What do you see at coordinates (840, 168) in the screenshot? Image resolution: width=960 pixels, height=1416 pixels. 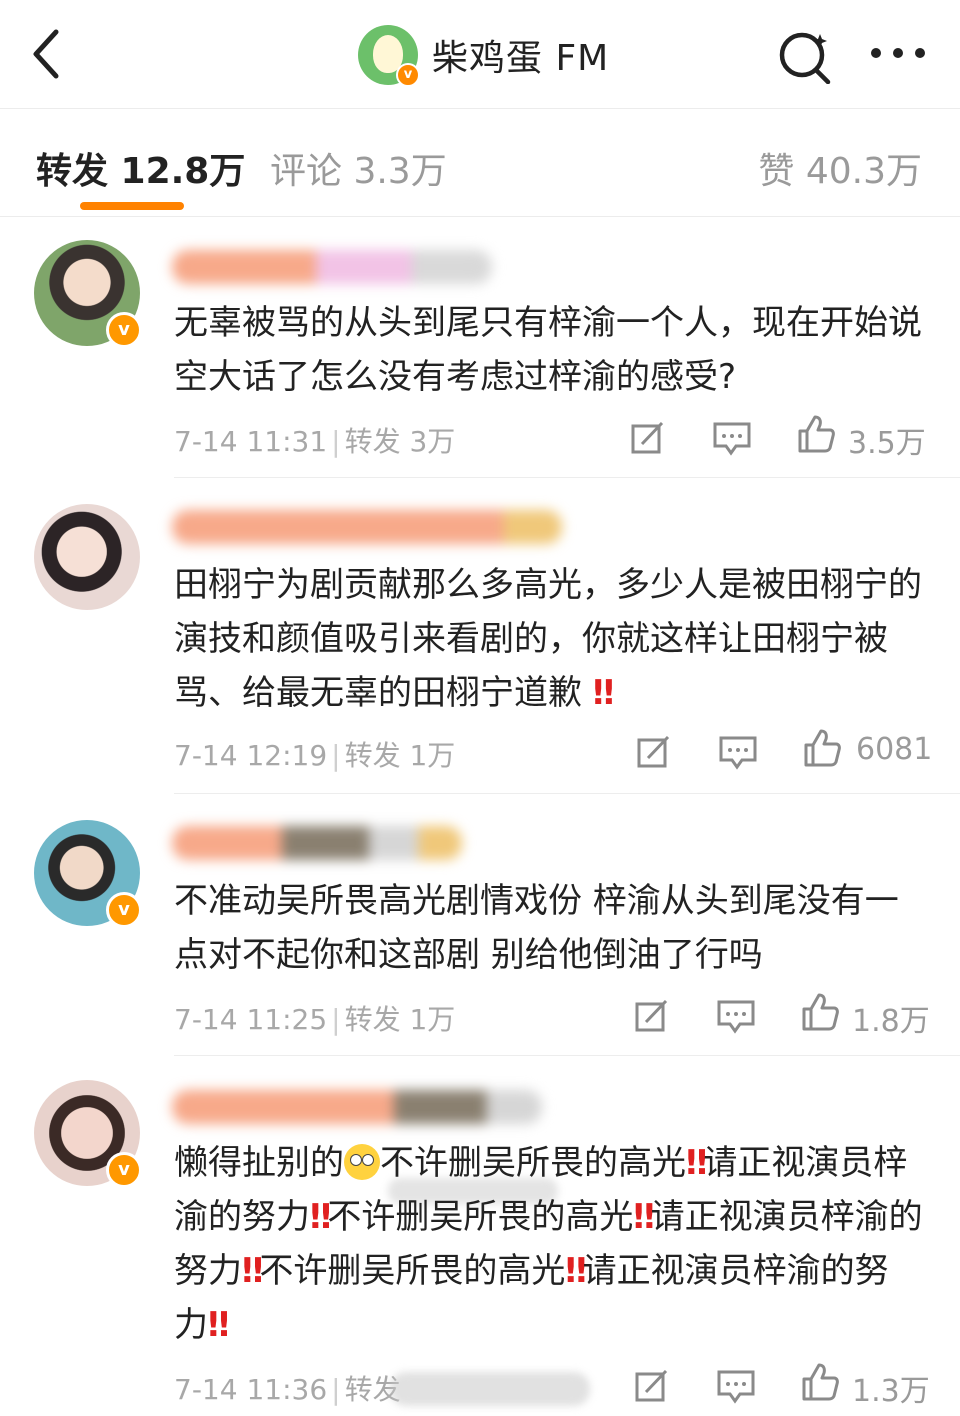 I see `tab-likes: 赞 40.3万` at bounding box center [840, 168].